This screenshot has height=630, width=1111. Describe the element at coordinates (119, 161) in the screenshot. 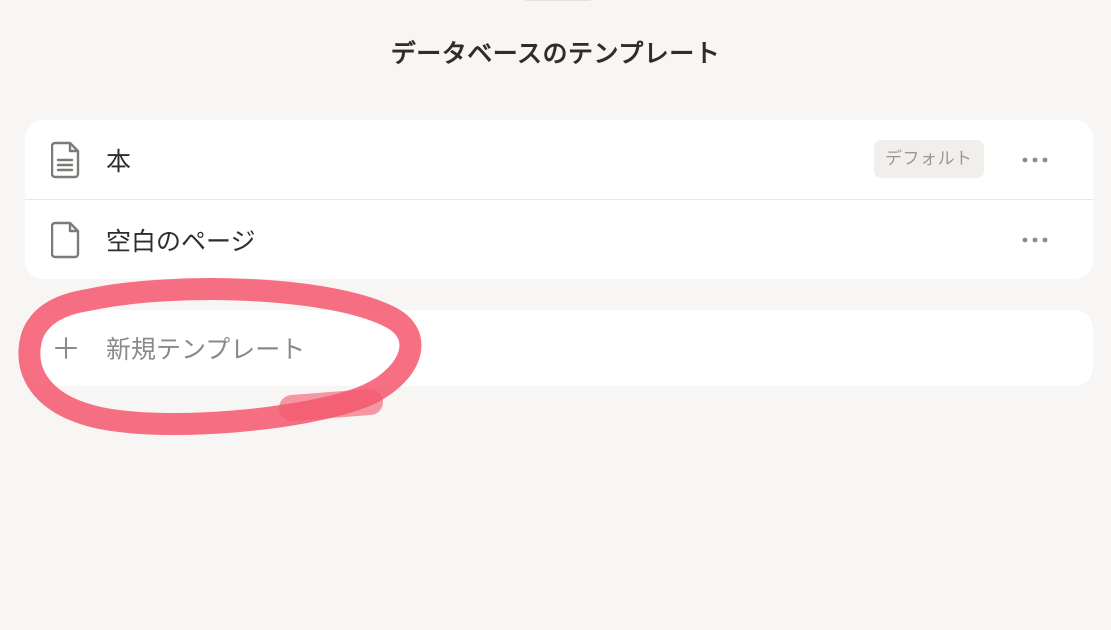

I see `template-label: 本` at that location.